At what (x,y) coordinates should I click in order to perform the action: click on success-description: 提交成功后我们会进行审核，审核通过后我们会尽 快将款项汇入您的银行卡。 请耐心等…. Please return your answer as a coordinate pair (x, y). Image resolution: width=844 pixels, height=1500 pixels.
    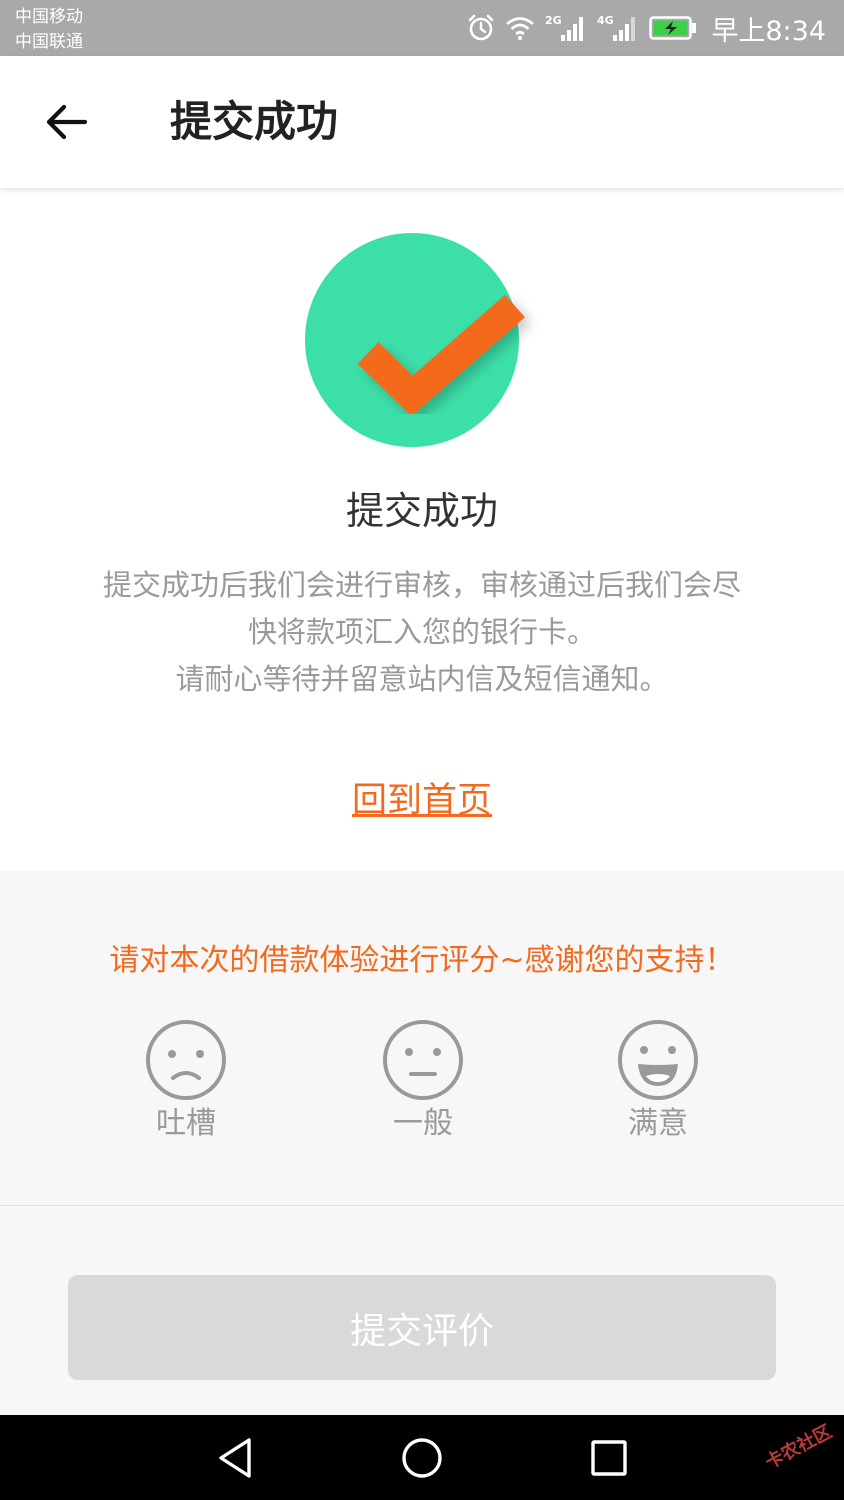
    Looking at the image, I should click on (422, 632).